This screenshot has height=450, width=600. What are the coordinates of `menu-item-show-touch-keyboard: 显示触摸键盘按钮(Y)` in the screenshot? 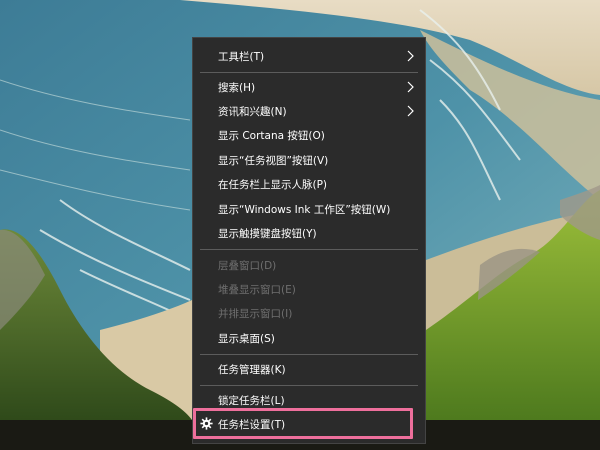 It's located at (309, 233).